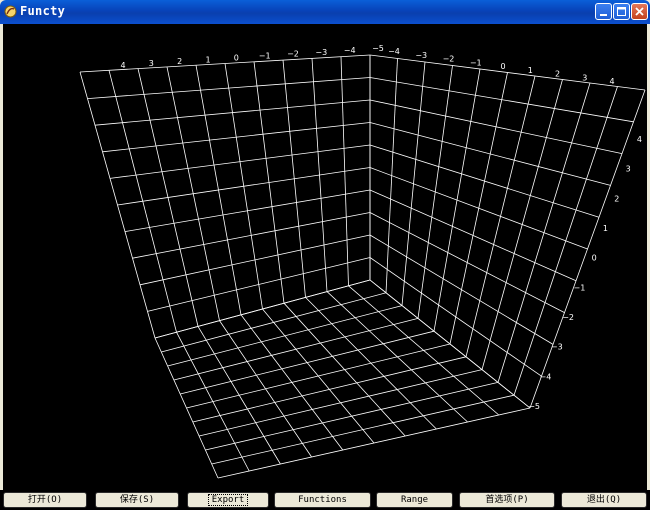  Describe the element at coordinates (557, 74) in the screenshot. I see `right-wall-y-tick-label: 2` at that location.